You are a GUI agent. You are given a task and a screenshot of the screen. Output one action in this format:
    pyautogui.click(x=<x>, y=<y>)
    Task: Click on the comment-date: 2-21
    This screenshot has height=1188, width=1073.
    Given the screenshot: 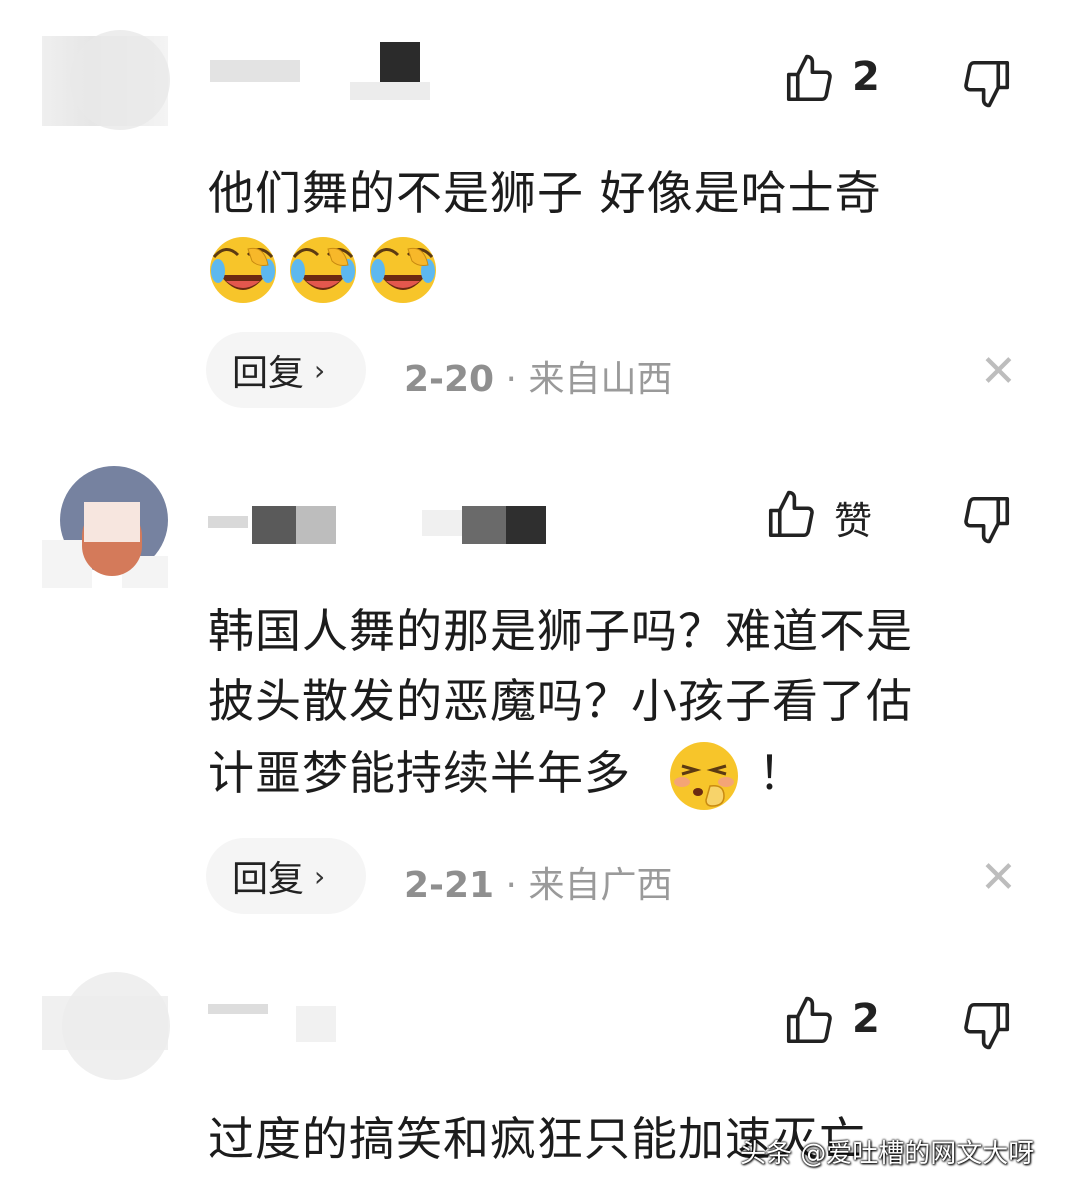 What is the action you would take?
    pyautogui.click(x=449, y=885)
    